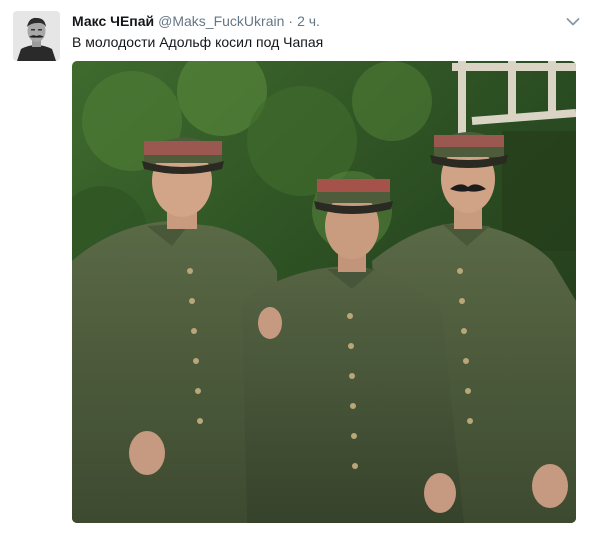 The image size is (594, 536). I want to click on tweet-header: Макс ЧЕпай @Maks_FuckUkrain · 2 ч., so click(196, 21).